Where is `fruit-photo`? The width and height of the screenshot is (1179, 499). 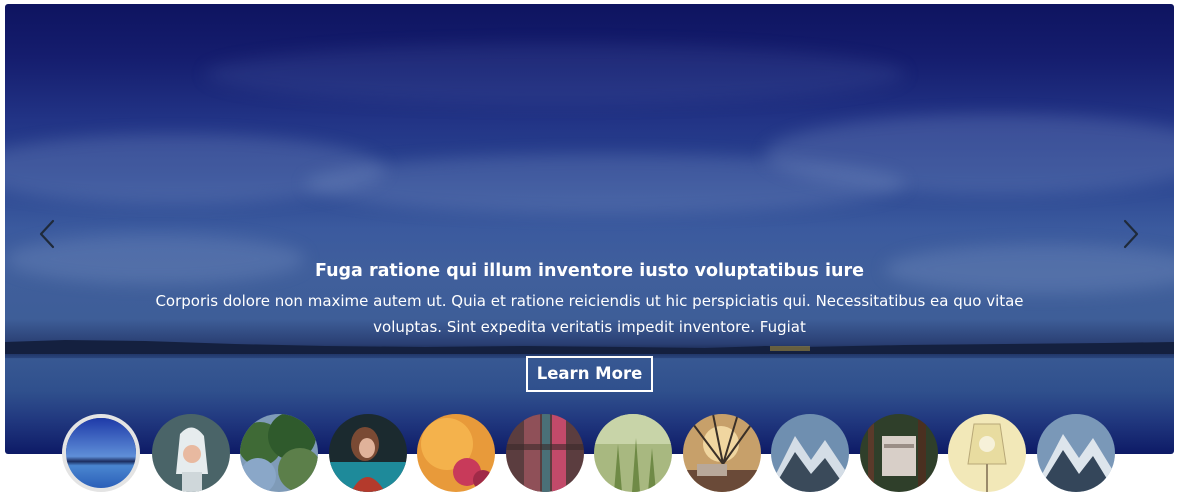
fruit-photo is located at coordinates (456, 453).